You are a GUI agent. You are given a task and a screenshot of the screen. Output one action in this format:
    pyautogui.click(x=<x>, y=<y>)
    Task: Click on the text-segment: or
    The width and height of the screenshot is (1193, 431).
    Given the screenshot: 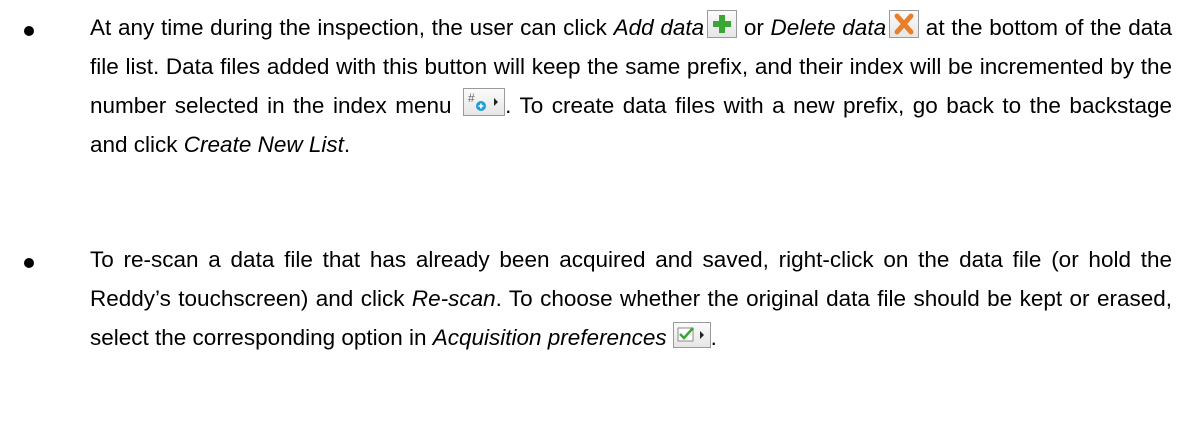 What is the action you would take?
    pyautogui.click(x=754, y=27)
    